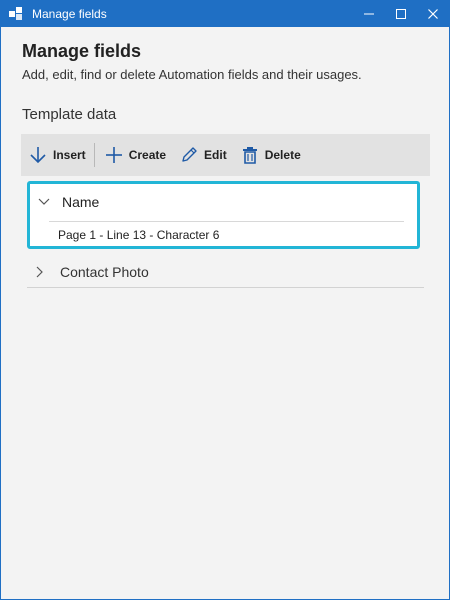  Describe the element at coordinates (223, 202) in the screenshot. I see `field-header: Name` at that location.